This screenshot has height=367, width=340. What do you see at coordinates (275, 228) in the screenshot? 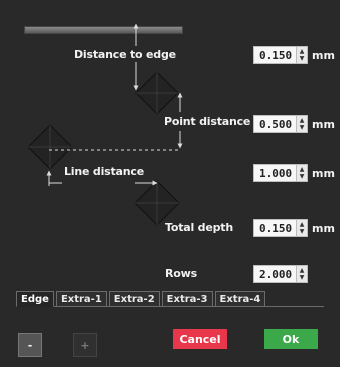
I see `total-depth-input: 0.150` at bounding box center [275, 228].